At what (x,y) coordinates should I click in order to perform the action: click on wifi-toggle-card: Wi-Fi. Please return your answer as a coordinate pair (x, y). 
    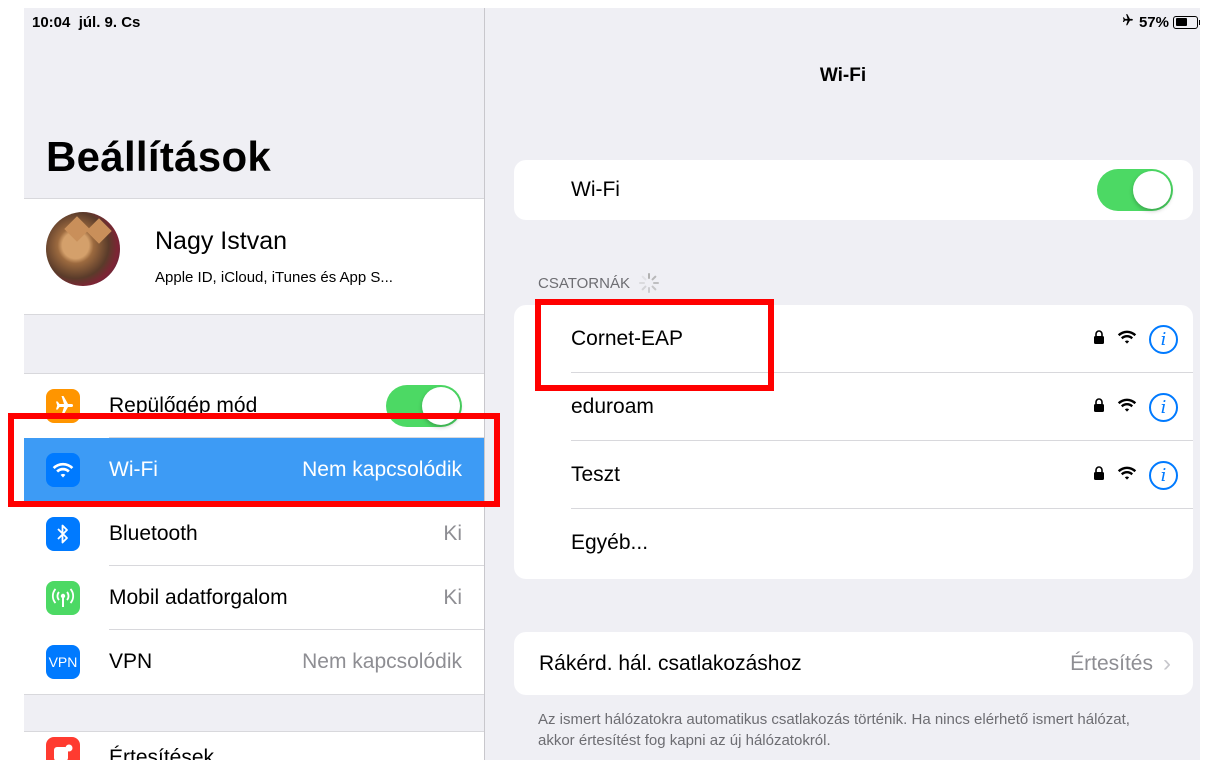
    Looking at the image, I should click on (853, 190).